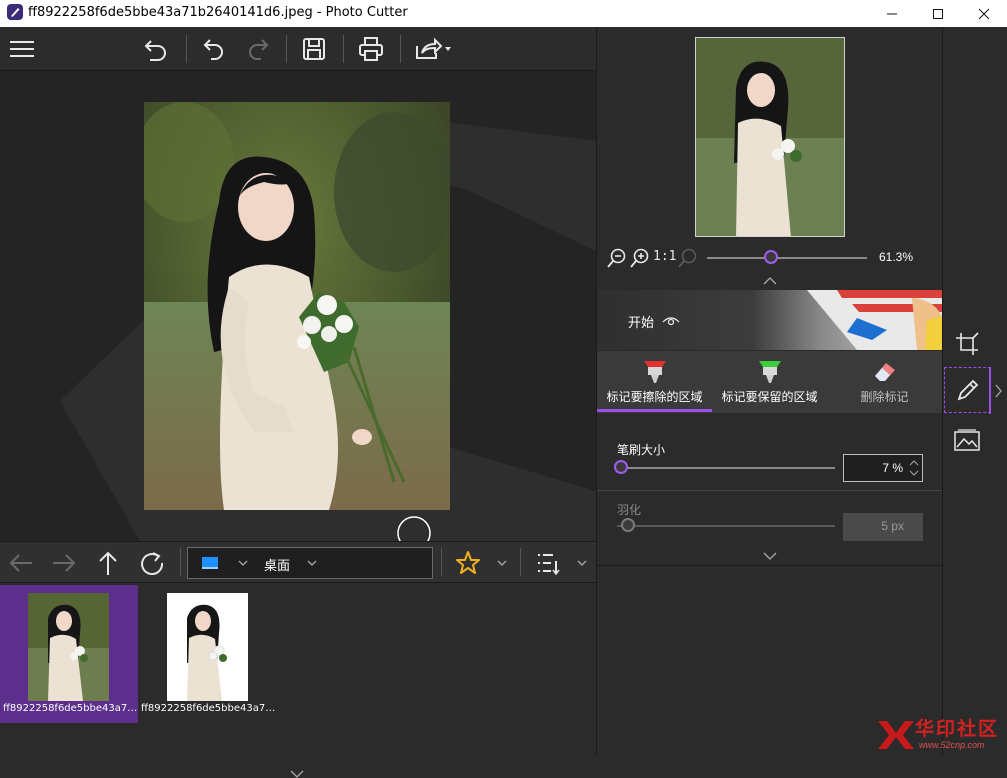 This screenshot has width=1007, height=778. Describe the element at coordinates (15, 12) in the screenshot. I see `app-logo-icon` at that location.